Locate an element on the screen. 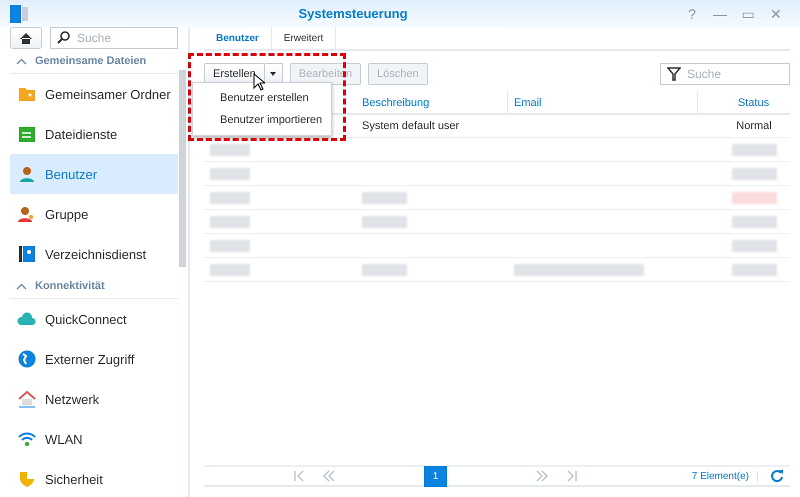 This screenshot has width=800, height=497. file-transfer-icon is located at coordinates (27, 134).